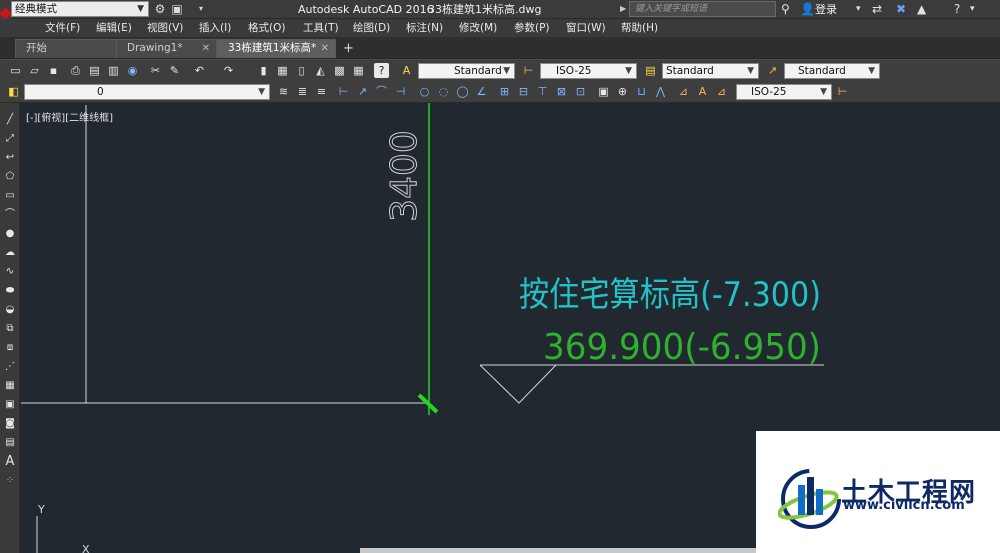 This screenshot has height=553, width=1000. I want to click on ordinate-dim-icon: ⊣, so click(400, 91).